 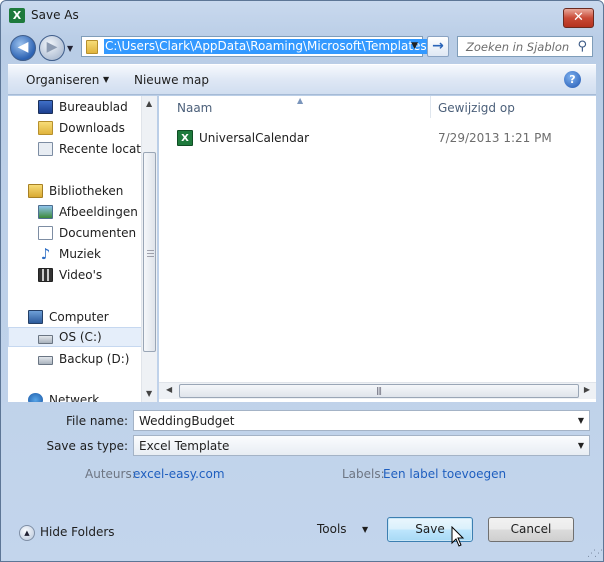 I want to click on documents-icon, so click(x=45, y=233).